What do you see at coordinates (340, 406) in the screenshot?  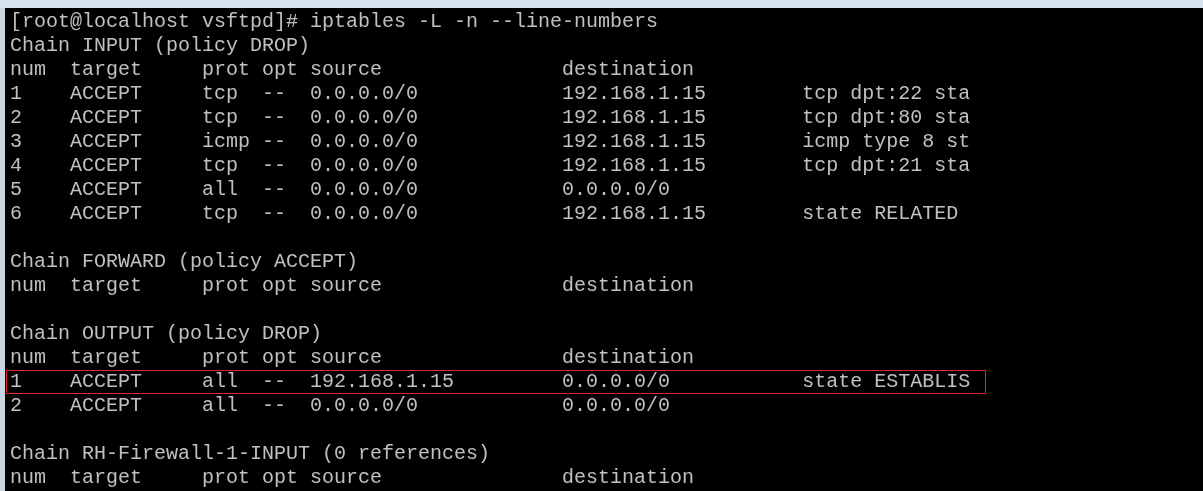 I see `terminal-line: 2 ACCEPT all -- 0.0.0.0/0 0.0.0.0/0` at bounding box center [340, 406].